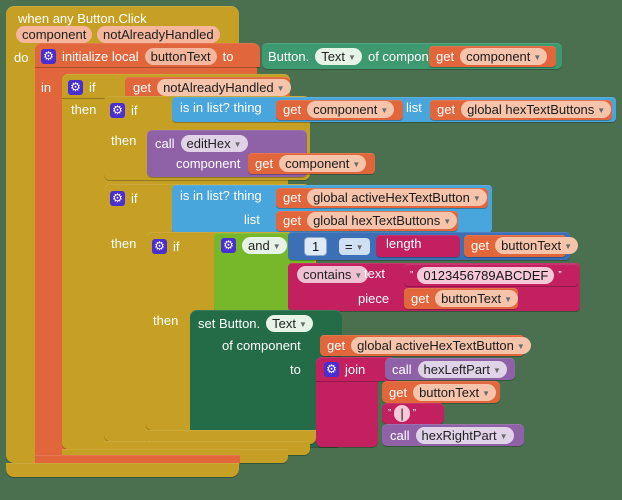 Image resolution: width=622 pixels, height=500 pixels. Describe the element at coordinates (208, 163) in the screenshot. I see `arg-label-component: component` at that location.